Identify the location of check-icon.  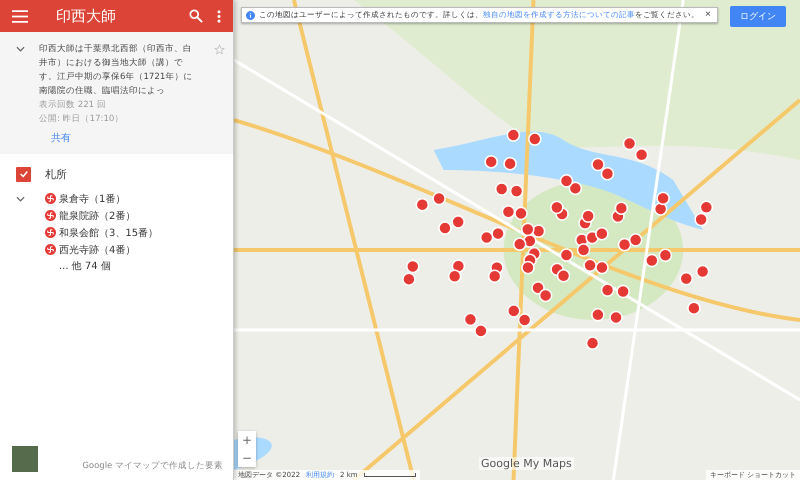
(23, 174).